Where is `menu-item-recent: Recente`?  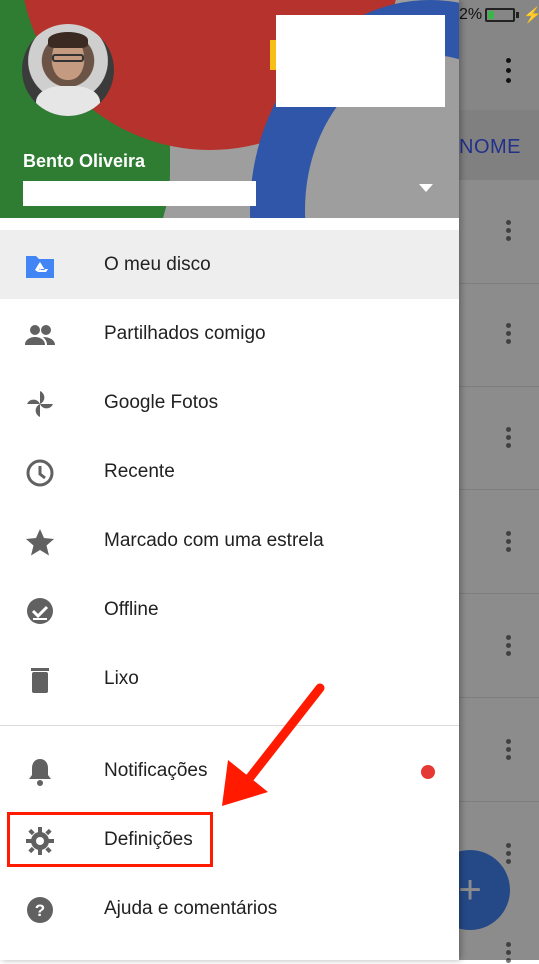 menu-item-recent: Recente is located at coordinates (229, 471).